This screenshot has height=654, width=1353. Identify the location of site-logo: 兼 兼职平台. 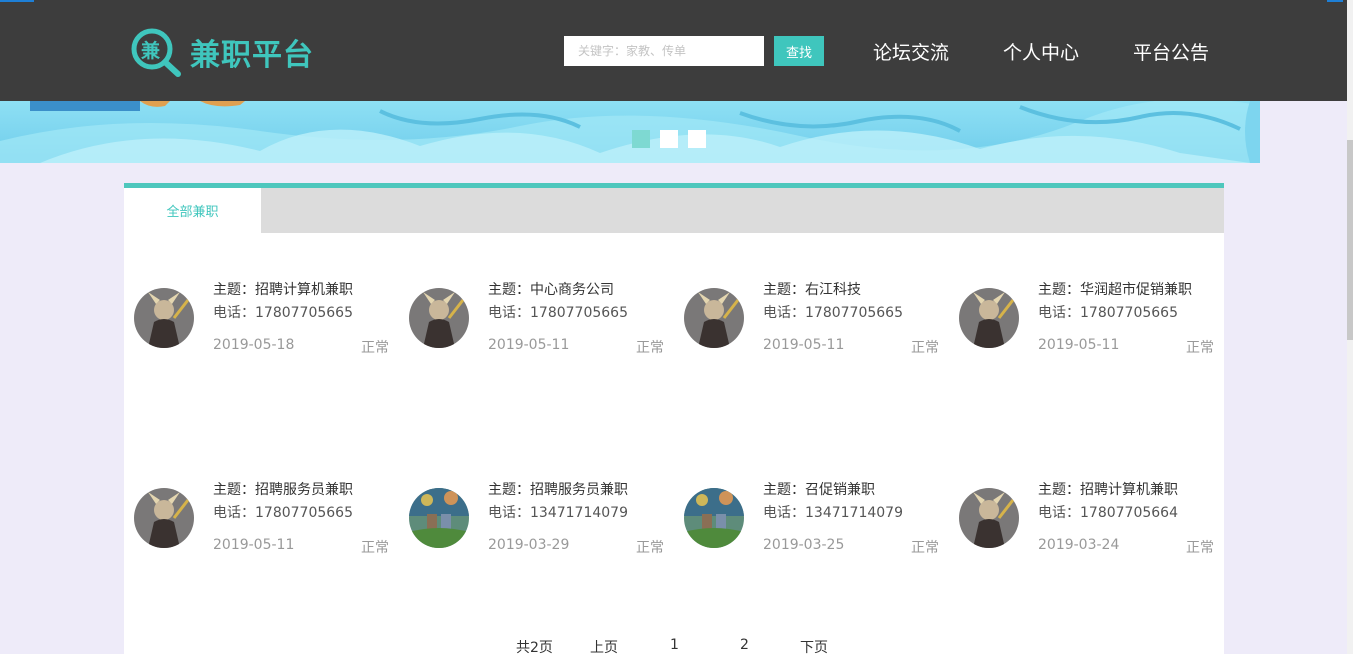
(222, 52).